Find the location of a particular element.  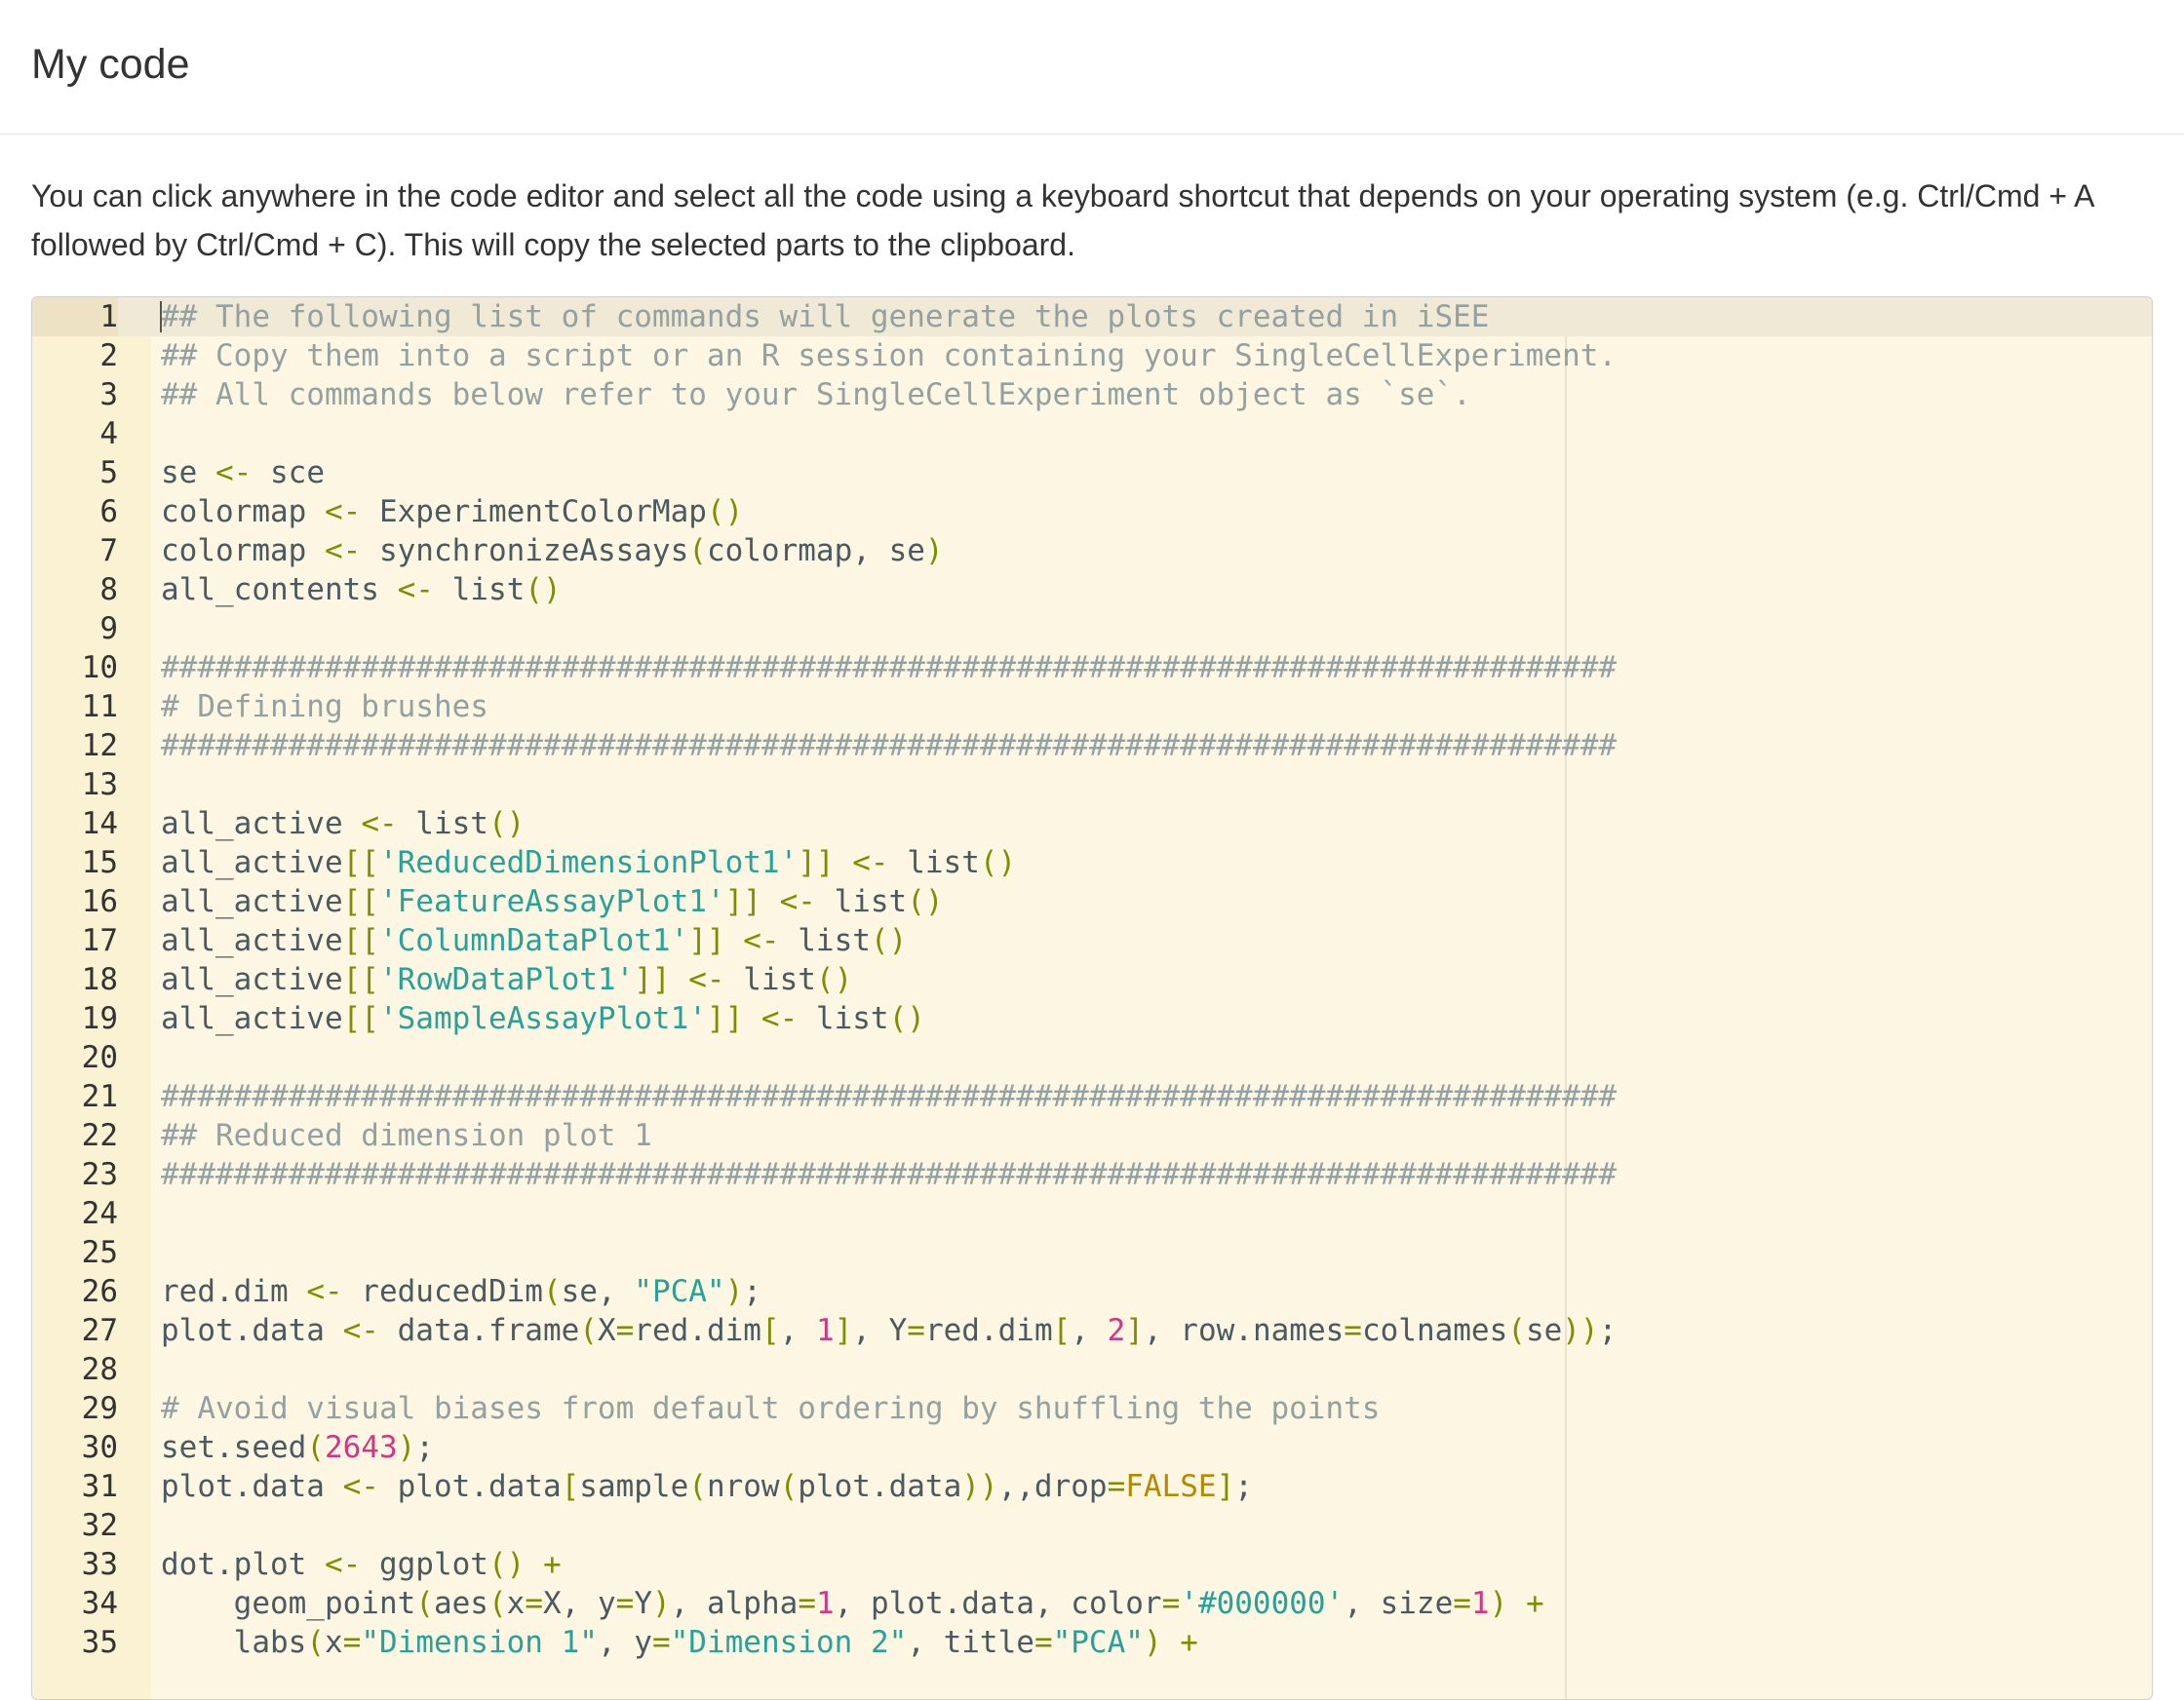

line-number: 20 is located at coordinates (99, 1057).